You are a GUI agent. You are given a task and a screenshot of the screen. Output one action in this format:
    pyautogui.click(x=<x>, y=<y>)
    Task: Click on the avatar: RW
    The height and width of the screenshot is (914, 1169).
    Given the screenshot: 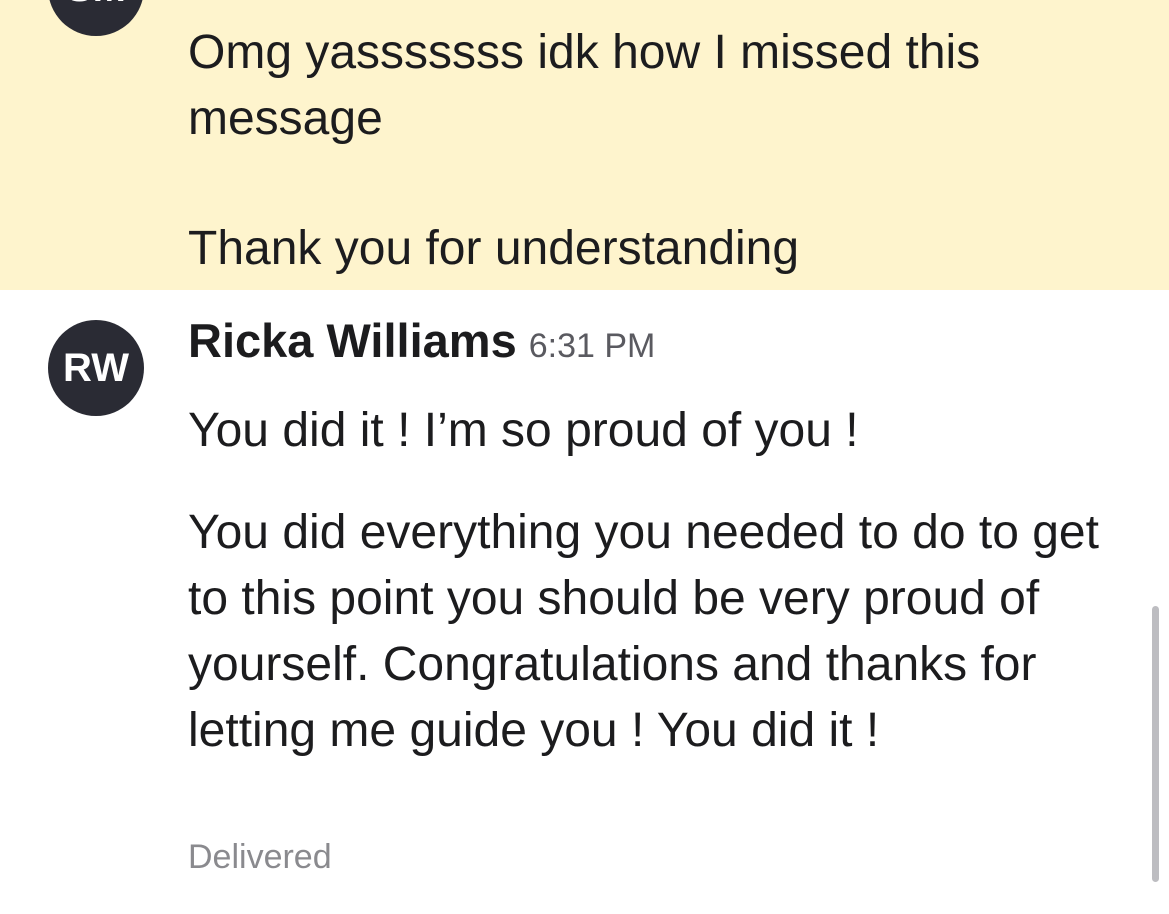 What is the action you would take?
    pyautogui.click(x=96, y=368)
    